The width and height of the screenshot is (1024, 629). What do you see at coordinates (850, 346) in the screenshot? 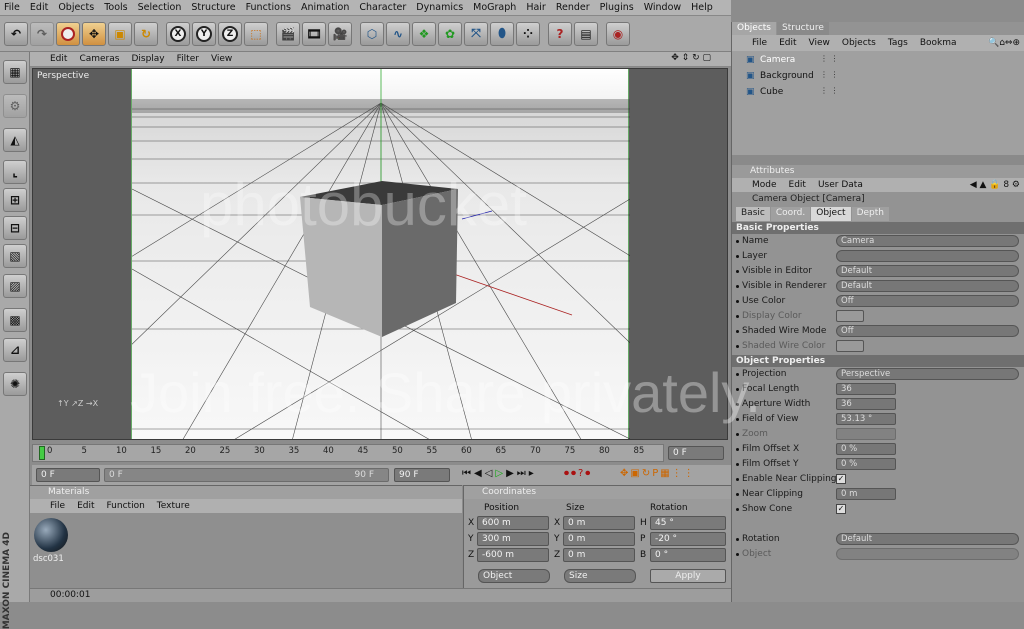
I see `attr-color-swatch` at bounding box center [850, 346].